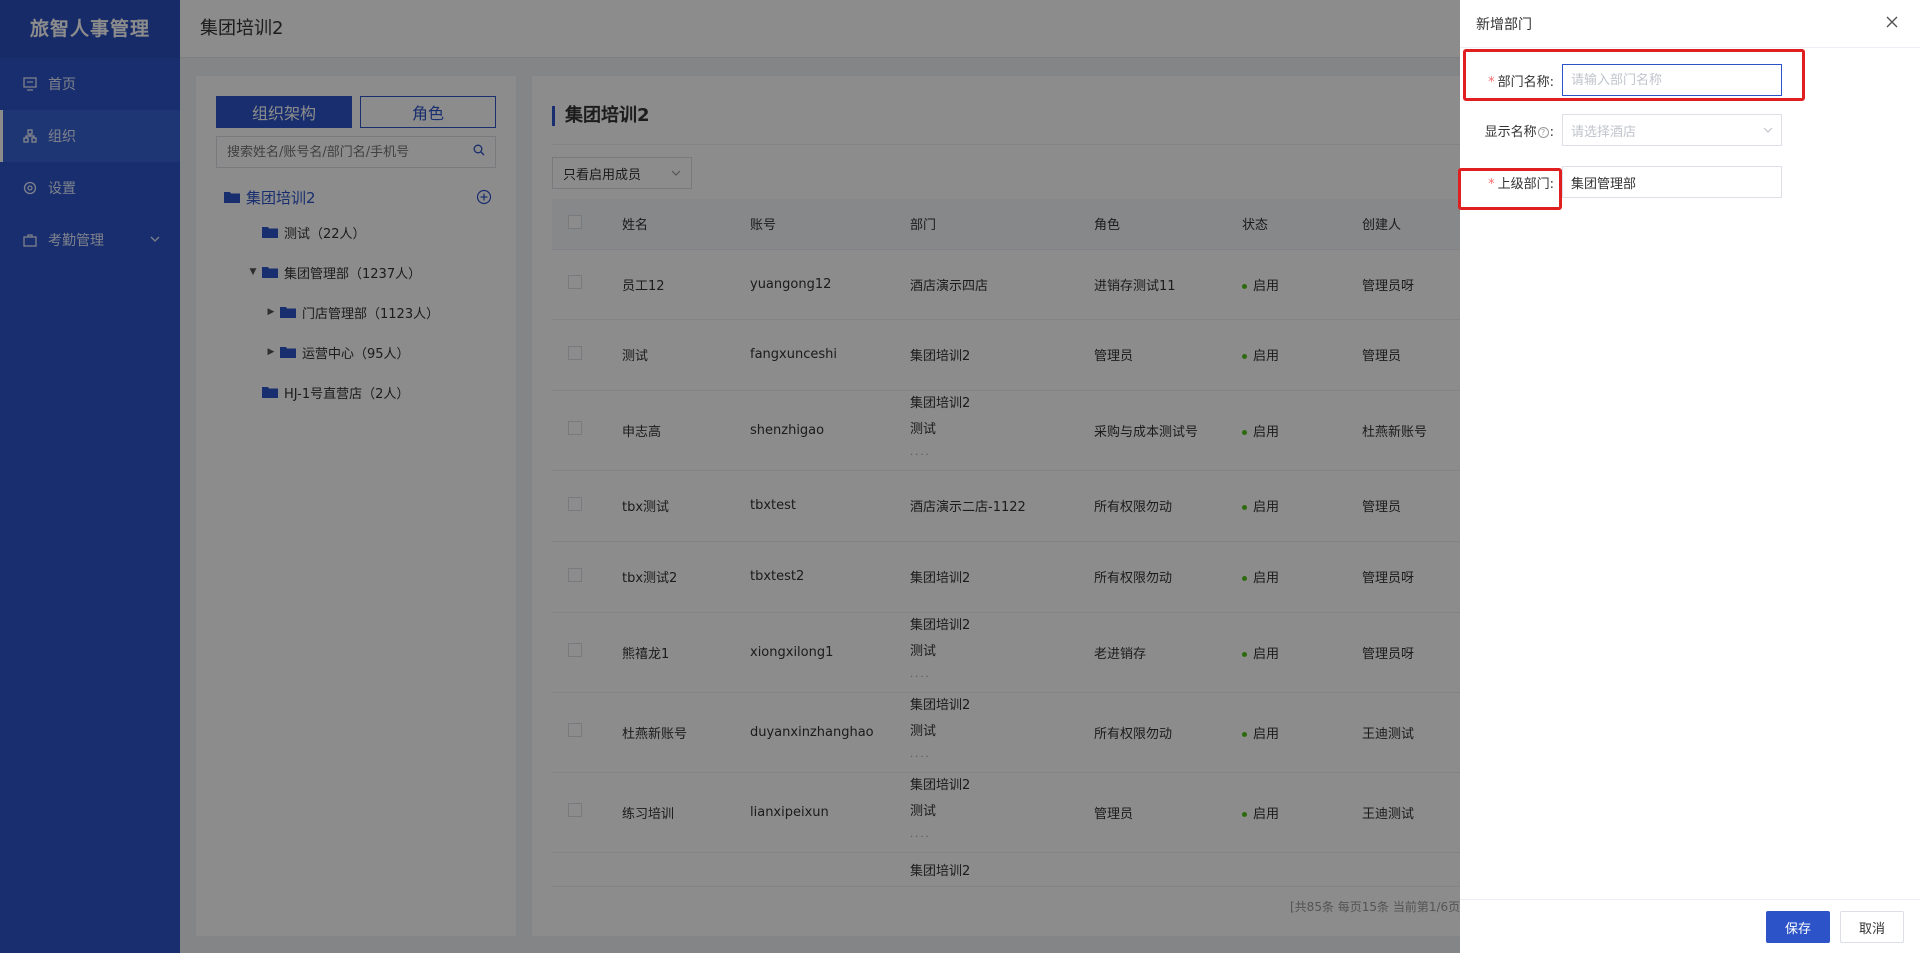 Image resolution: width=1920 pixels, height=953 pixels. I want to click on display-name-label: 显示名称?:, so click(1519, 130).